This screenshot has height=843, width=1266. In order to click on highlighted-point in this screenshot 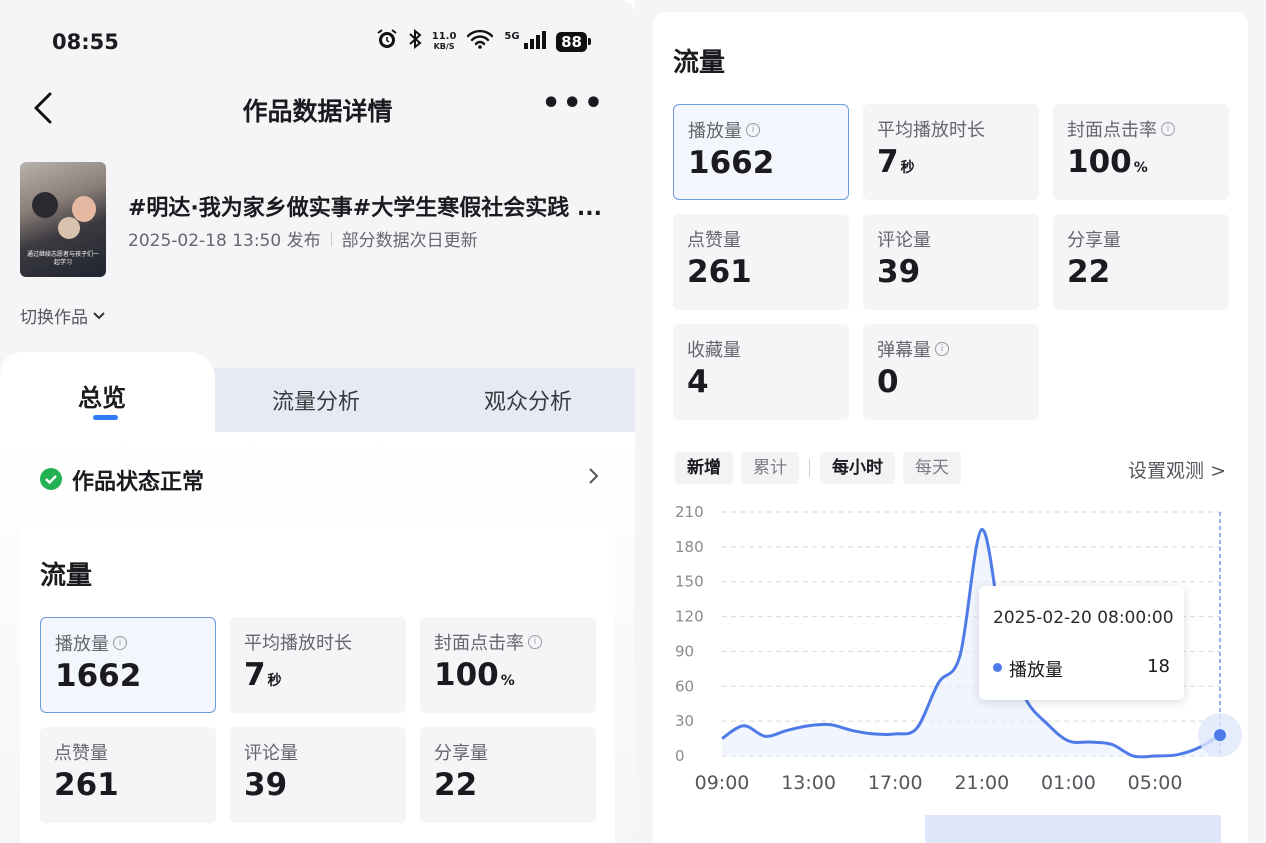, I will do `click(1220, 735)`.